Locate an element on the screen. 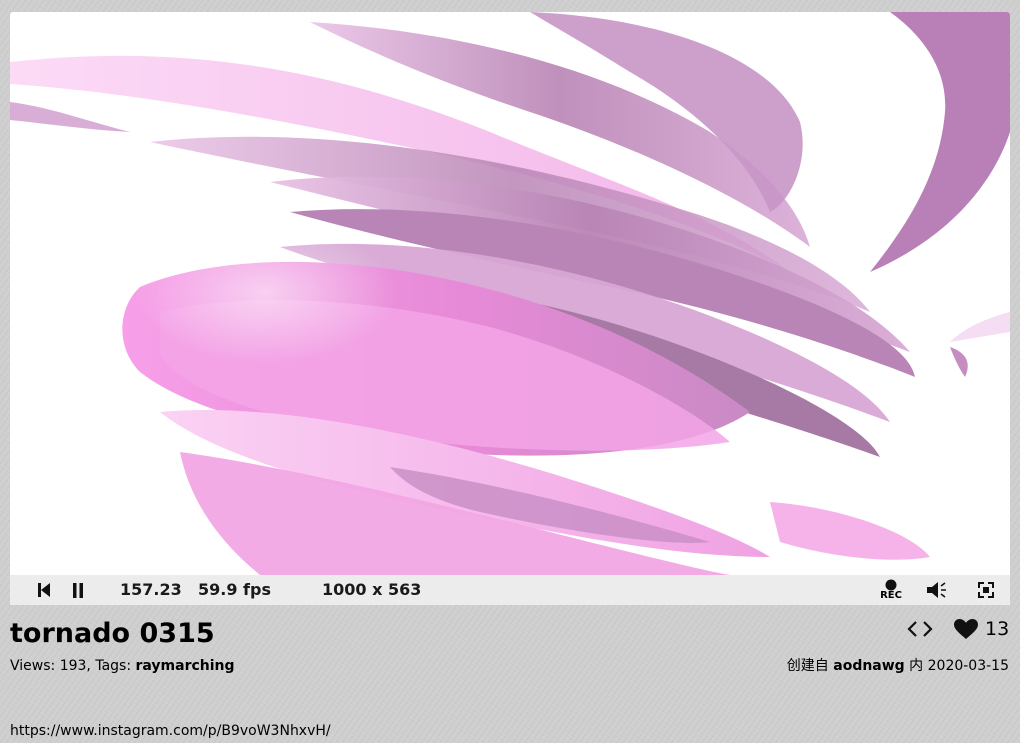 This screenshot has height=743, width=1020. rewind-button is located at coordinates (44, 590).